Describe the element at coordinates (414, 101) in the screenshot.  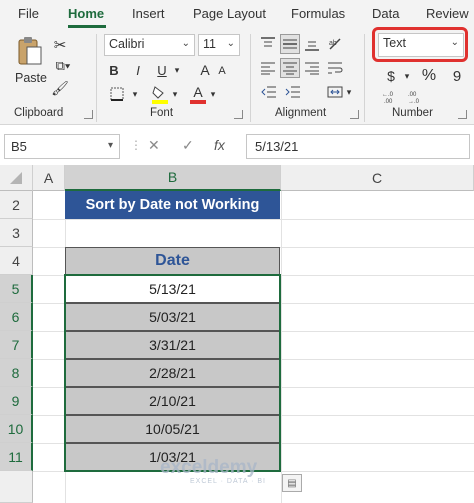
I see `svg-text: →.0` at that location.